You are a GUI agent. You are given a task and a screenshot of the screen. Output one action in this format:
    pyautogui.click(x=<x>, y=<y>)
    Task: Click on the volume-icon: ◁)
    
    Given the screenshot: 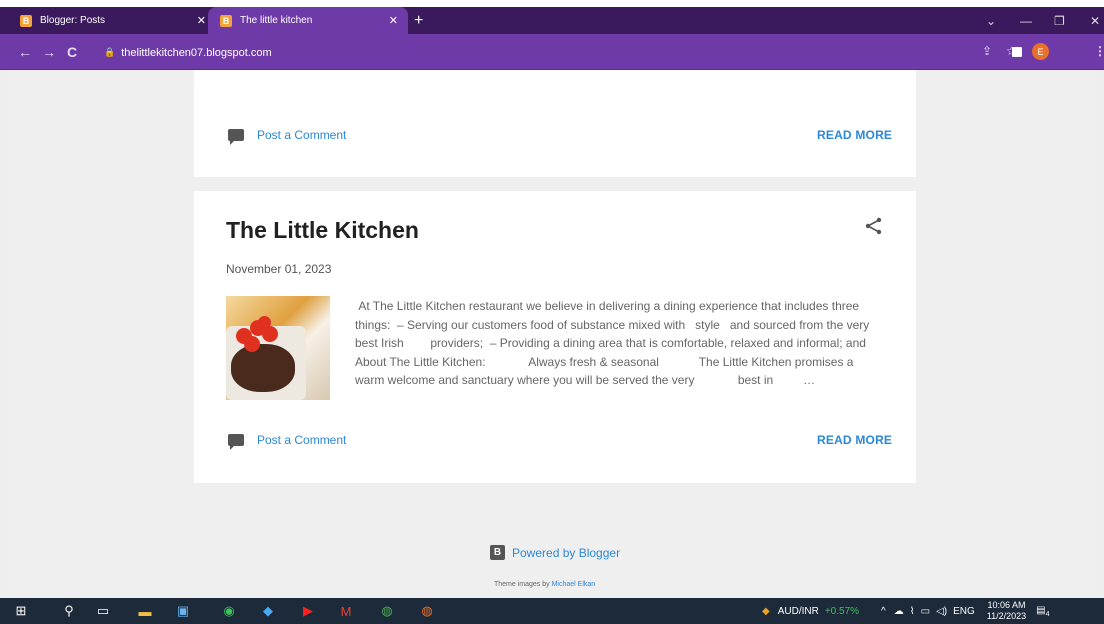 What is the action you would take?
    pyautogui.click(x=941, y=611)
    